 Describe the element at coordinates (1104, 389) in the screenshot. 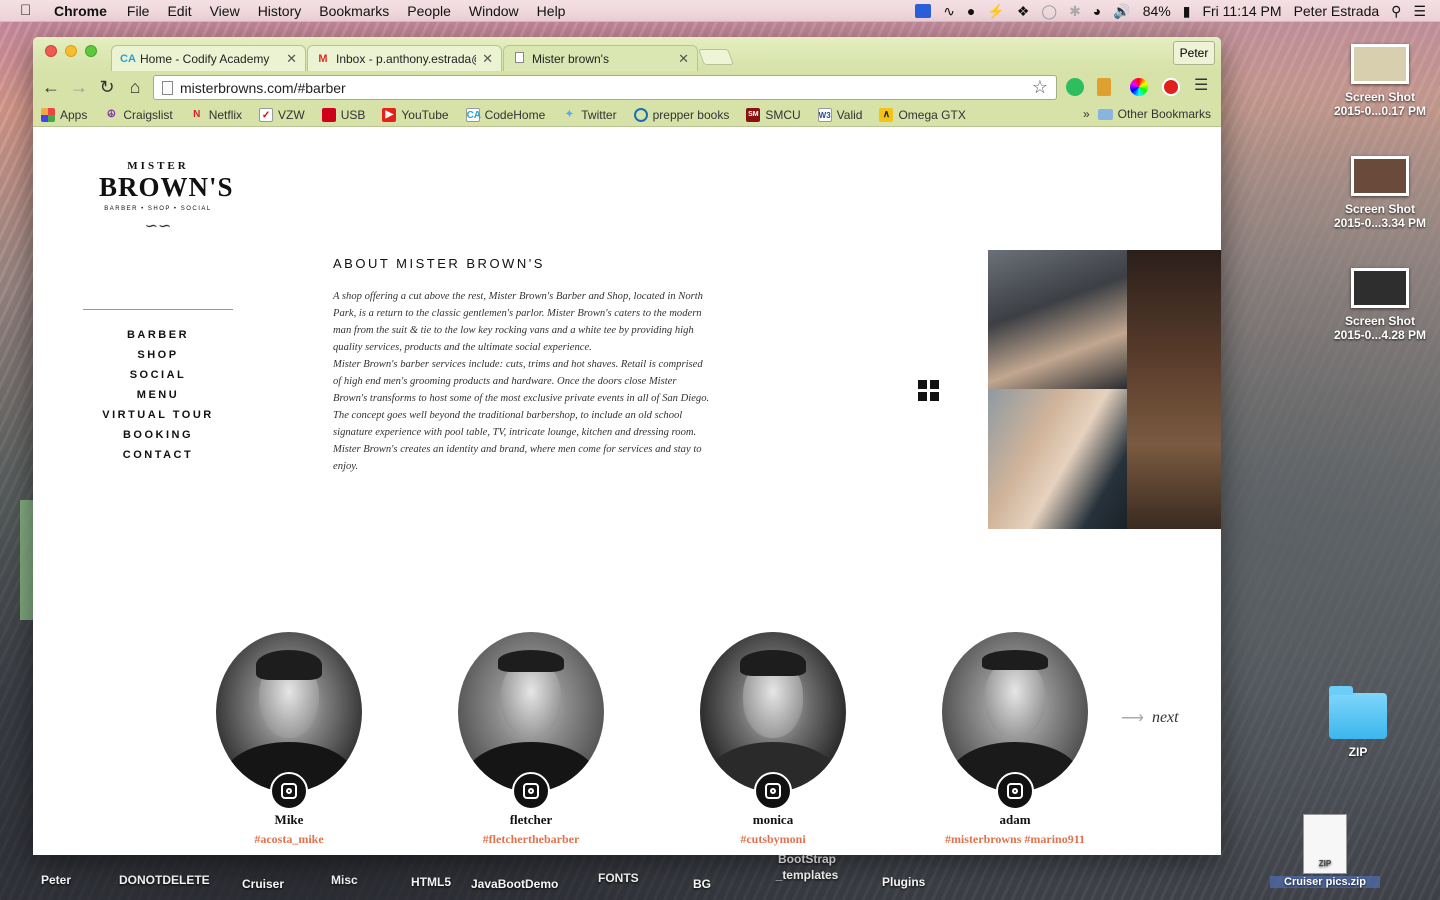

I see `photo-collage` at that location.